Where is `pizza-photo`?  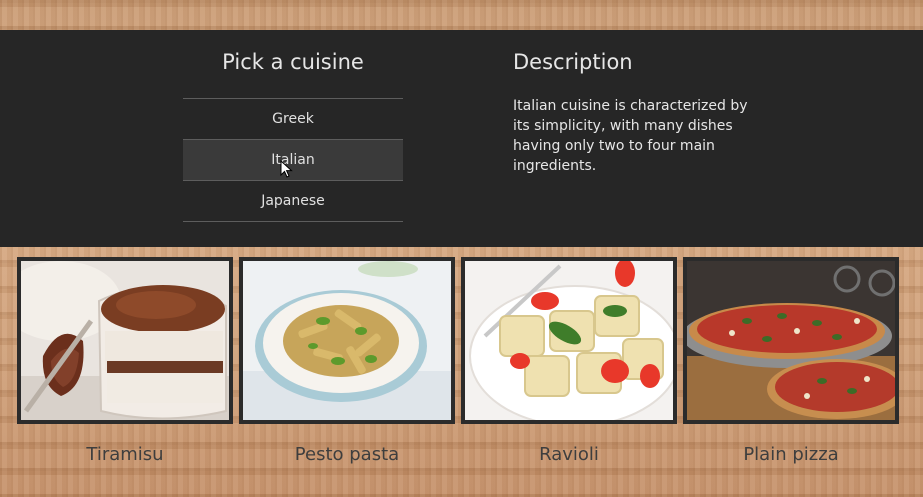
pizza-photo is located at coordinates (791, 340).